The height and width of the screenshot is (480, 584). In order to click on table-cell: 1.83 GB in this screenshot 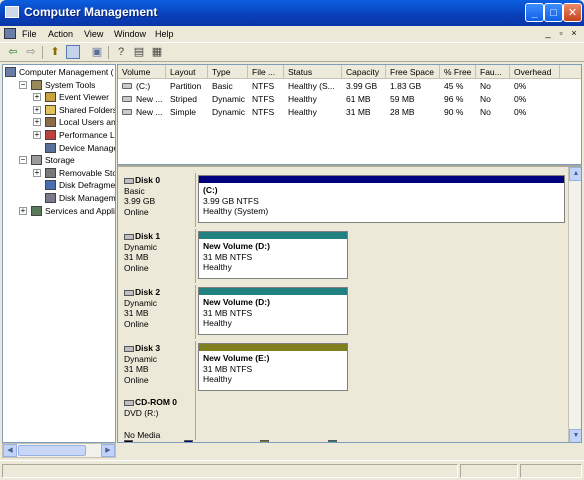, I will do `click(406, 86)`.